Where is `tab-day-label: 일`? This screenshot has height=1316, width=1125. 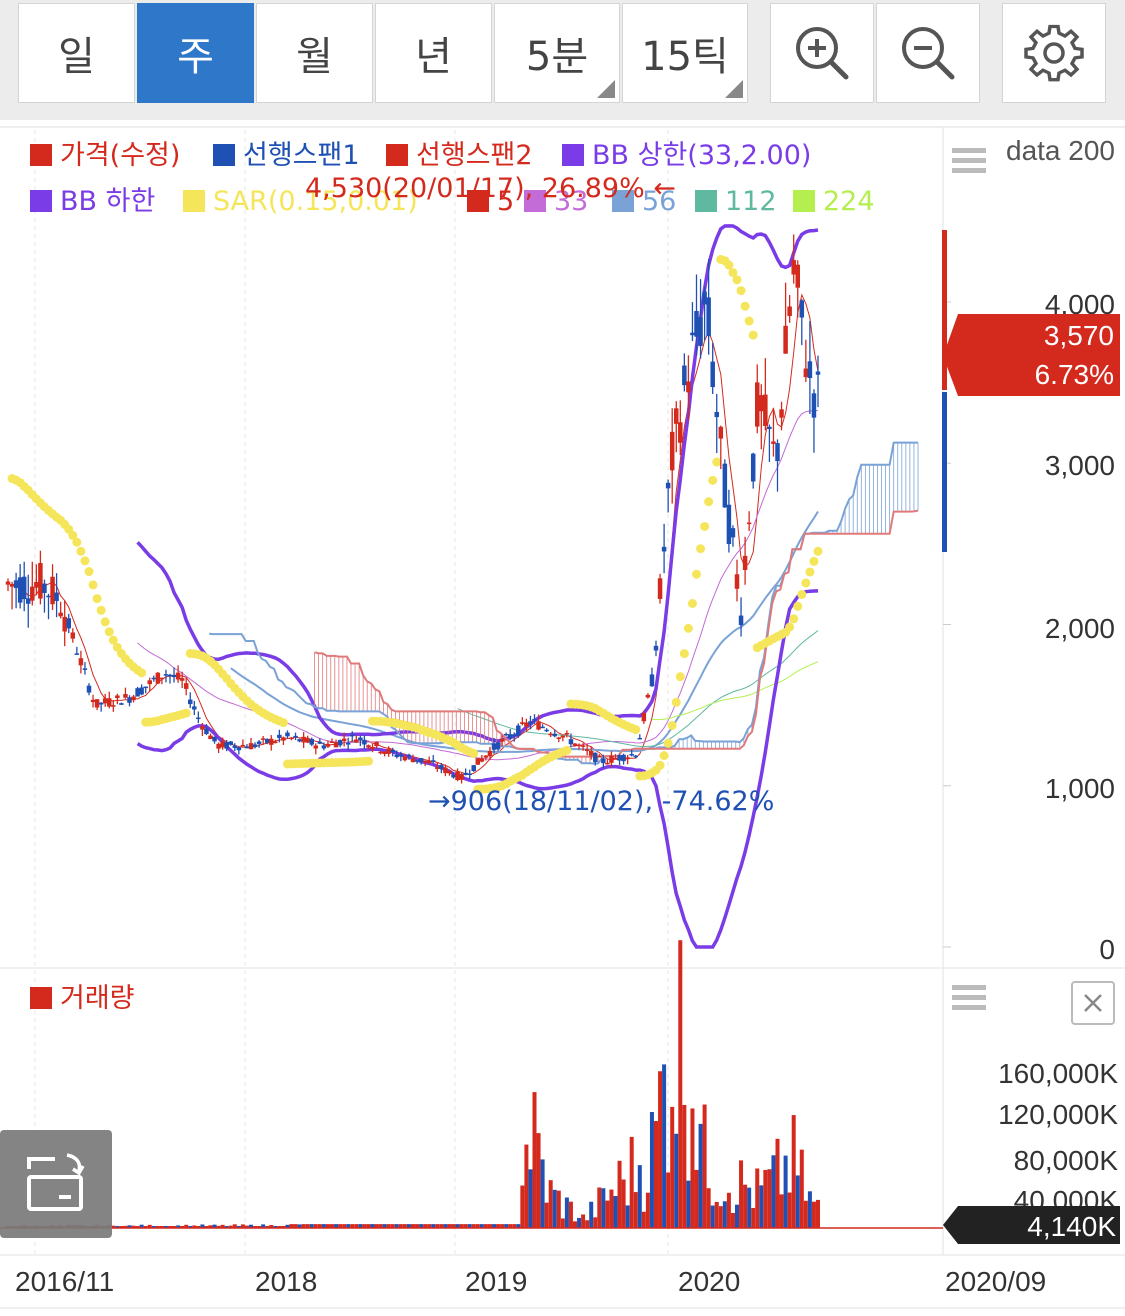
tab-day-label: 일 is located at coordinates (76, 57).